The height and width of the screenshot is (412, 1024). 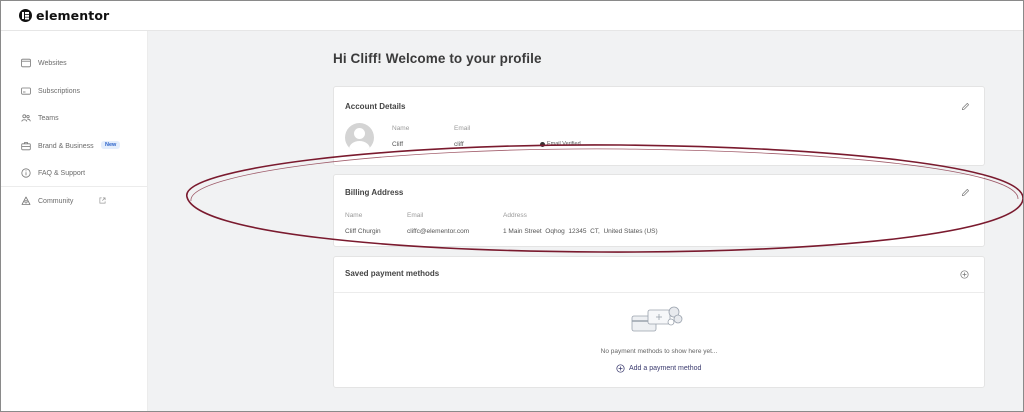 What do you see at coordinates (26, 63) in the screenshot?
I see `browser-window-icon` at bounding box center [26, 63].